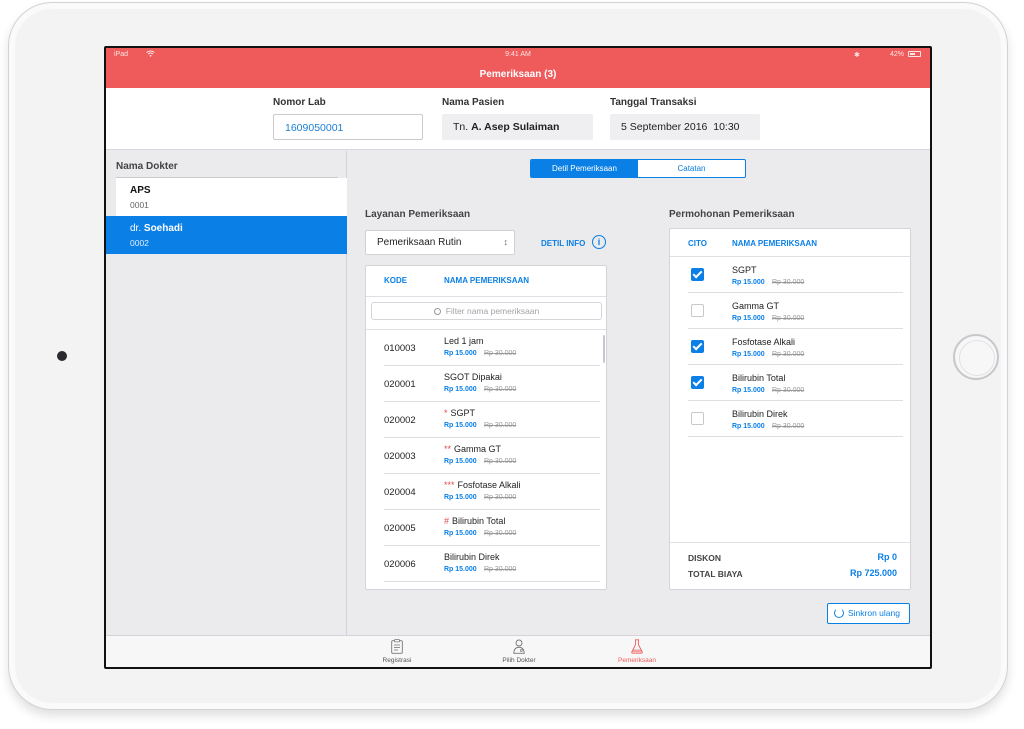 The height and width of the screenshot is (729, 1024). What do you see at coordinates (140, 190) in the screenshot?
I see `doctor-name: APS` at bounding box center [140, 190].